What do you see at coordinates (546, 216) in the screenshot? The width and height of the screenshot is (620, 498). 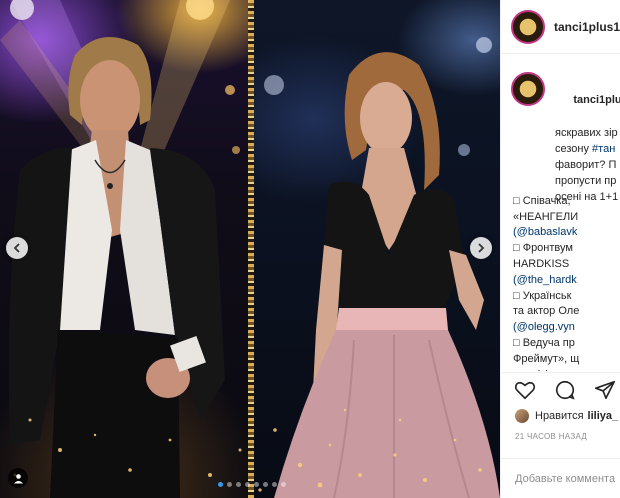 I see `caption-bottom-line: «НЕАНГЕЛИ` at bounding box center [546, 216].